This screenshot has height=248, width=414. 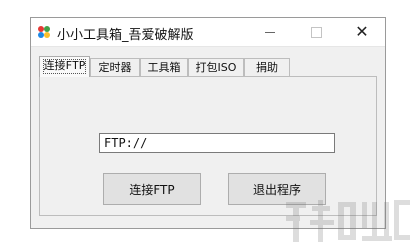 What do you see at coordinates (217, 143) in the screenshot?
I see `ftp-address-input` at bounding box center [217, 143].